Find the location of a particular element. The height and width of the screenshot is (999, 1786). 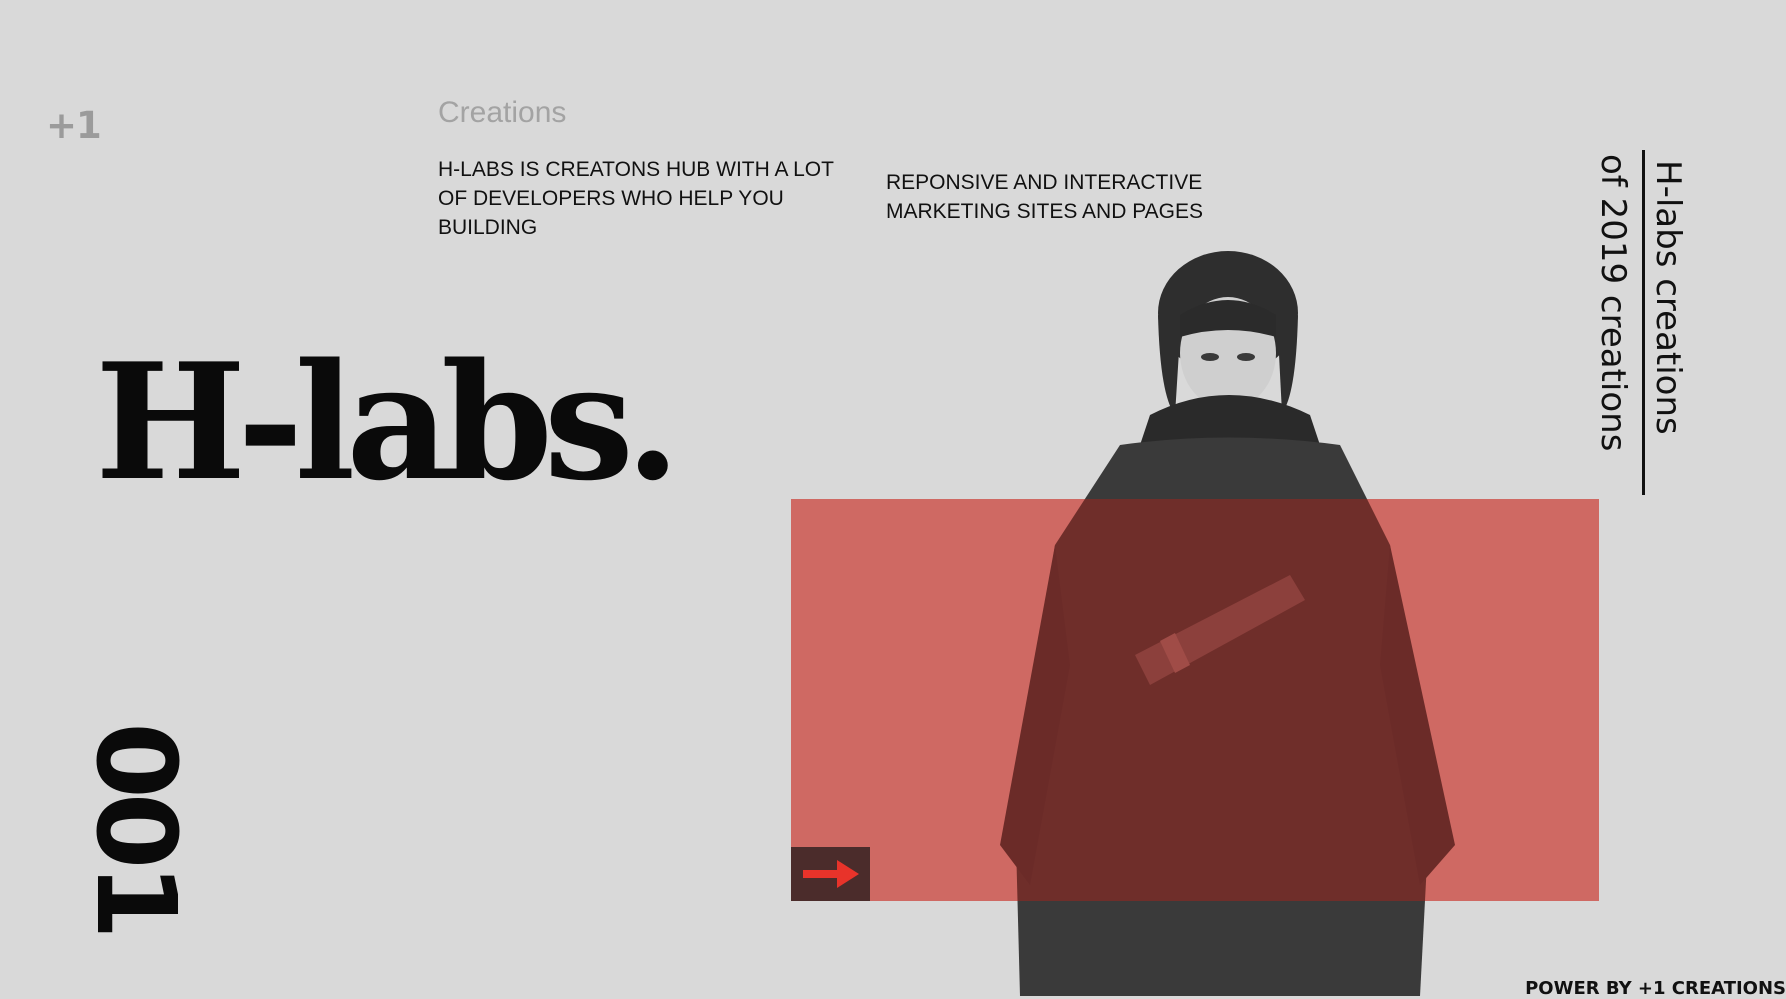

slide-number: 001 is located at coordinates (136, 828).